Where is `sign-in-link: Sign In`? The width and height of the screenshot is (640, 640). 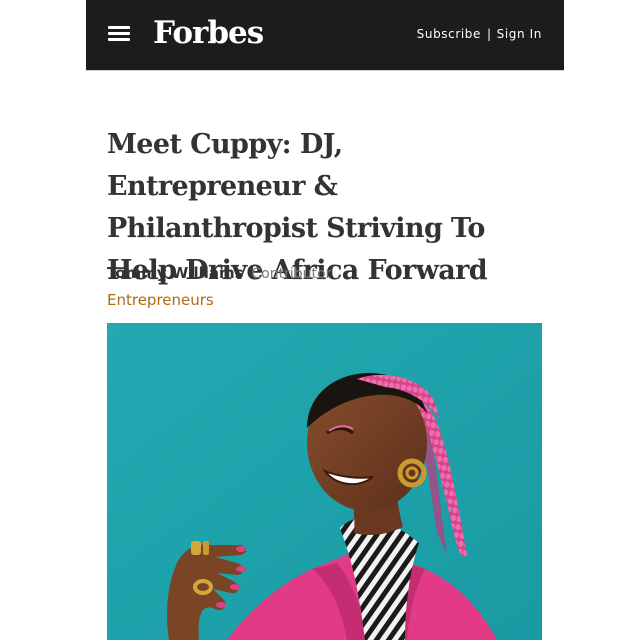 sign-in-link: Sign In is located at coordinates (519, 34).